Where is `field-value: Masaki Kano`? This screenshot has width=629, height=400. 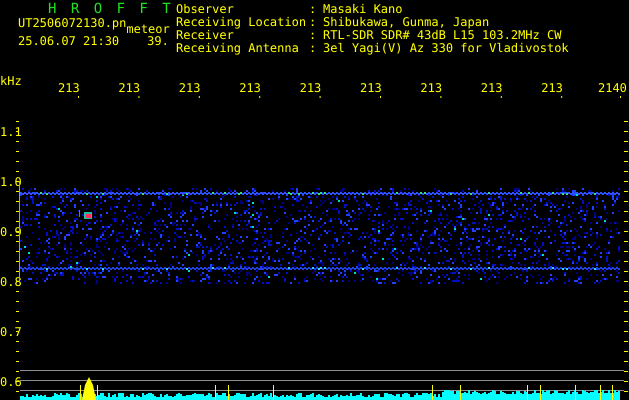
field-value: Masaki Kano is located at coordinates (363, 9).